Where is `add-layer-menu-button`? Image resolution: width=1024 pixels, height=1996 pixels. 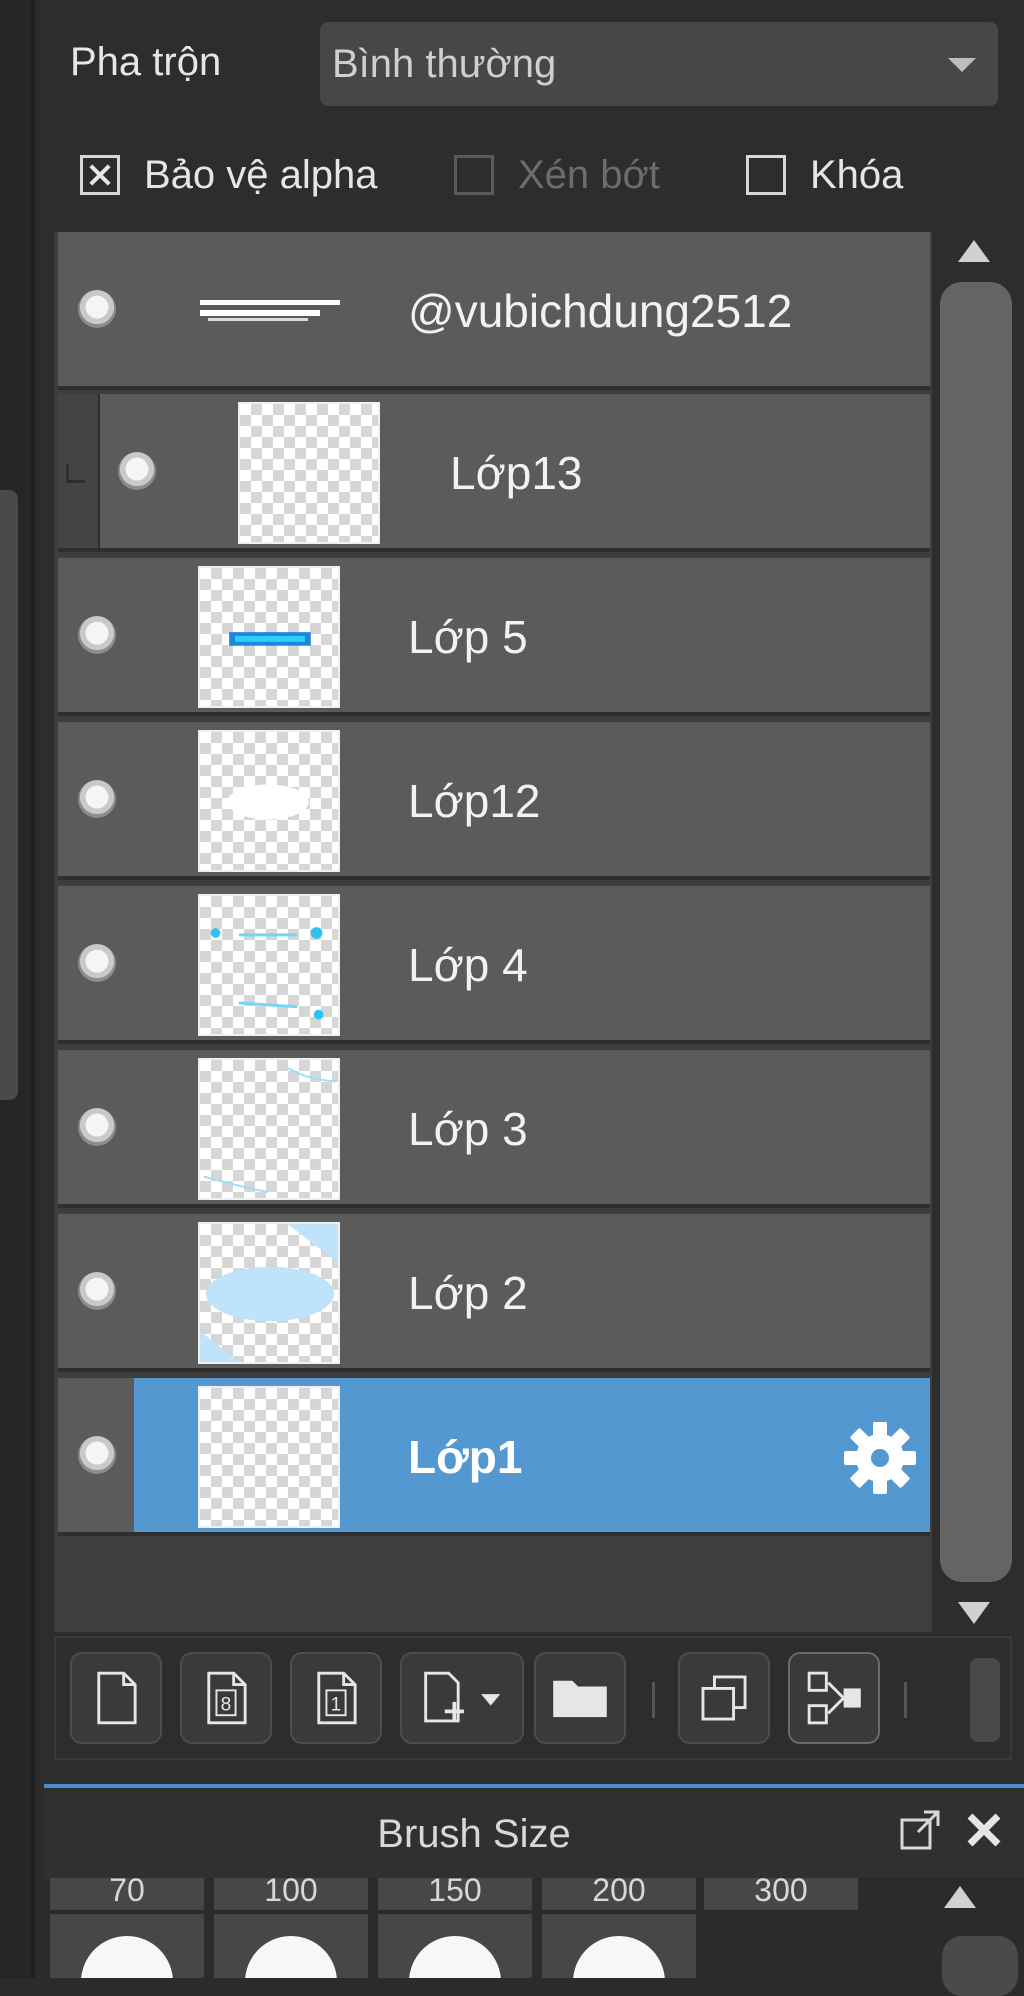
add-layer-menu-button is located at coordinates (462, 1698).